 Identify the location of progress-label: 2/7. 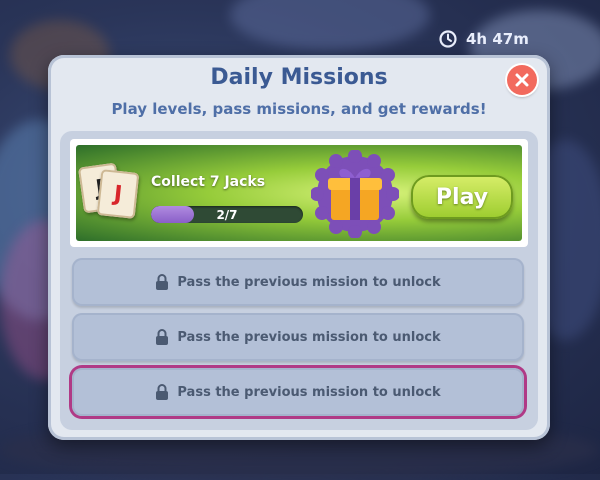
(227, 214).